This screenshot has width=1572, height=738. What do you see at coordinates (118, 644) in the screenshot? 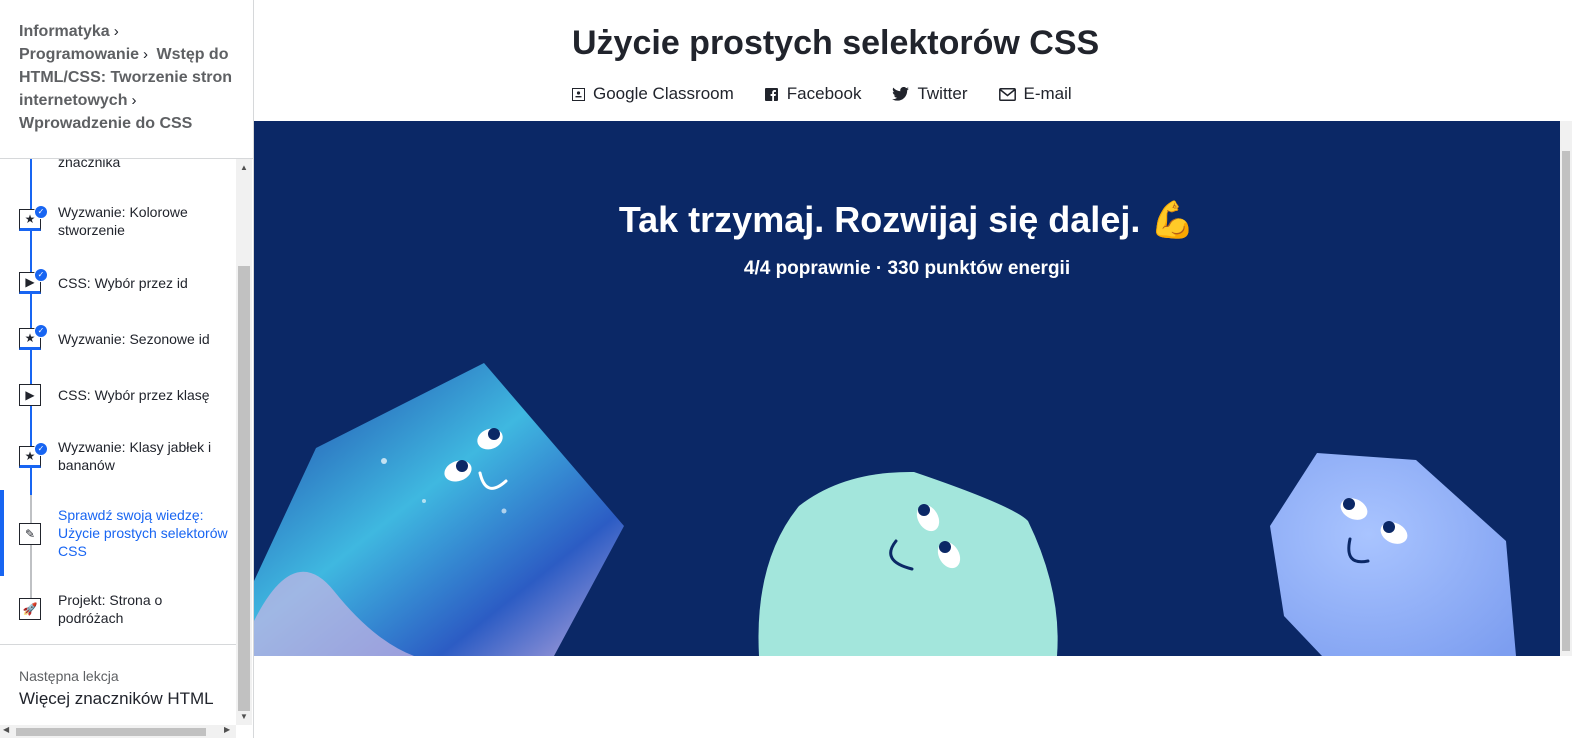
I see `divider` at bounding box center [118, 644].